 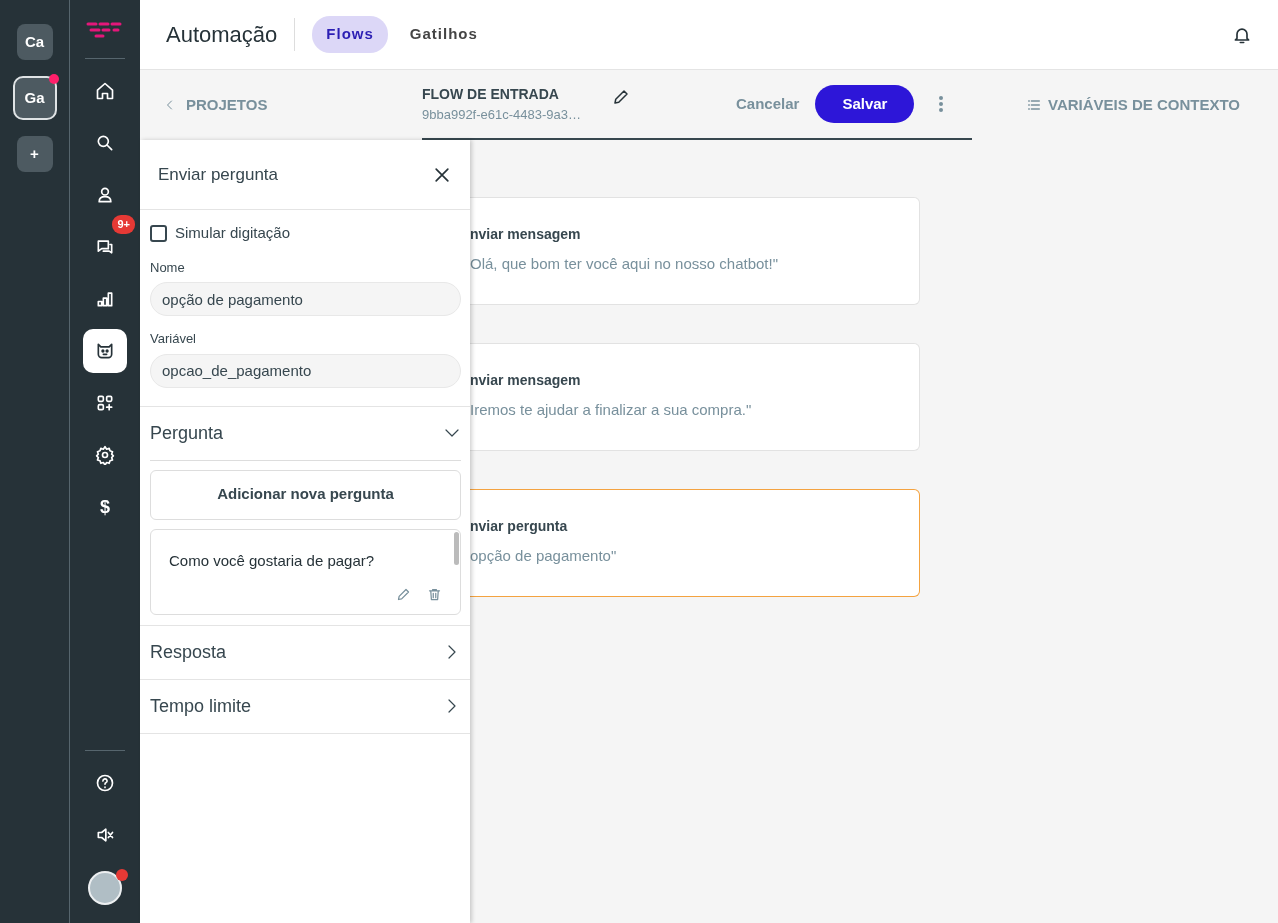 What do you see at coordinates (105, 247) in the screenshot?
I see `chat-icon` at bounding box center [105, 247].